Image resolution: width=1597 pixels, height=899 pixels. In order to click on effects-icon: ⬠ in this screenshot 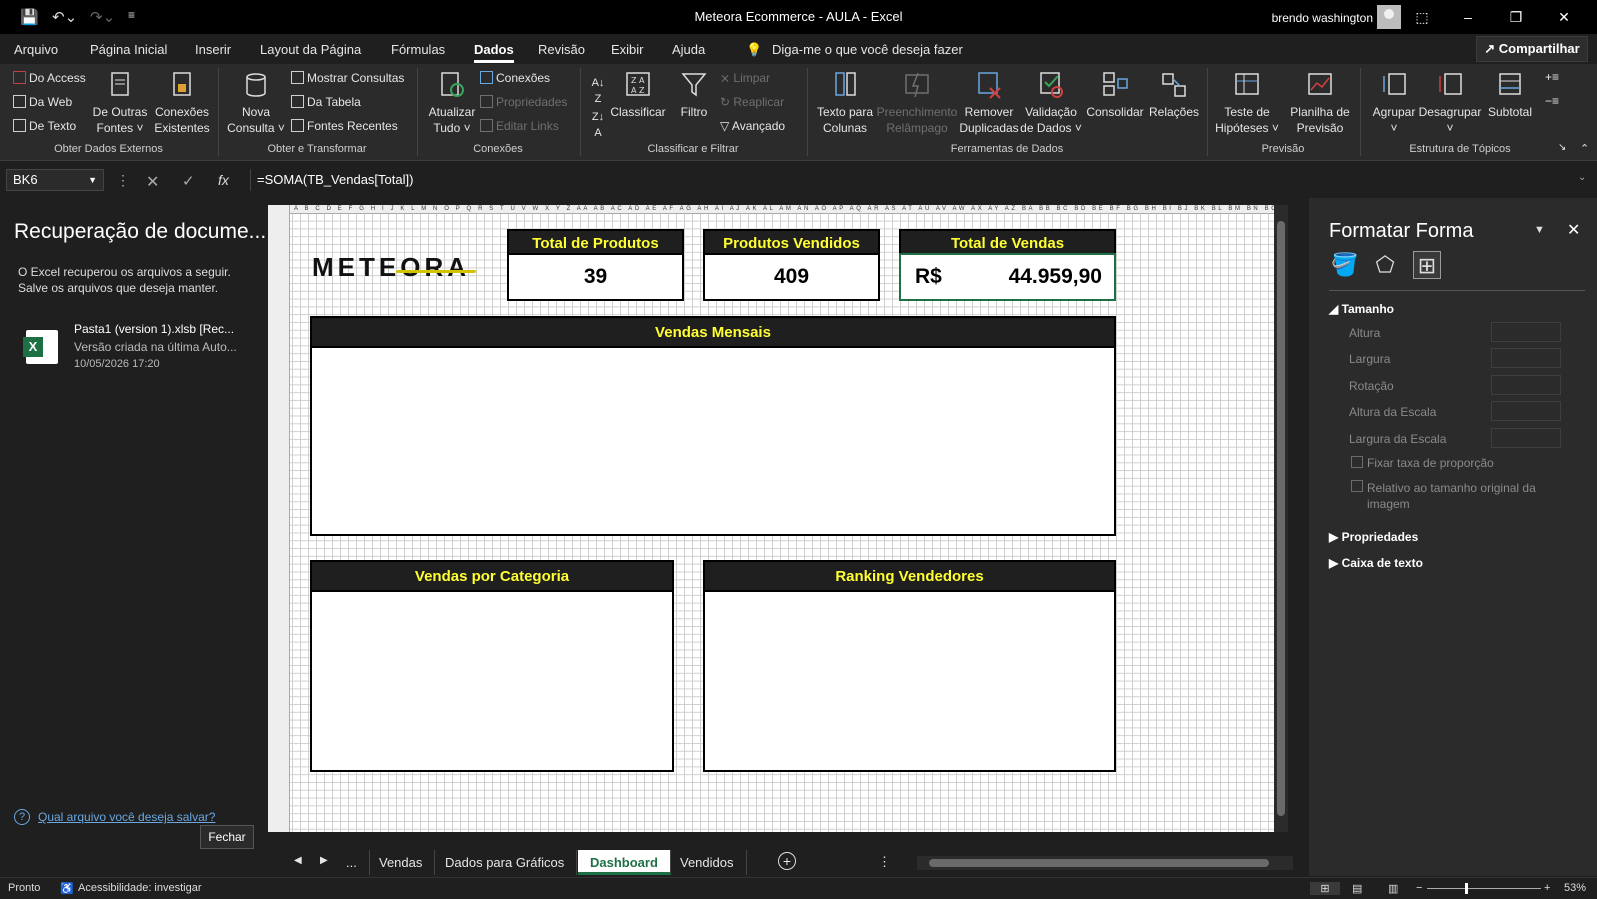, I will do `click(1385, 265)`.